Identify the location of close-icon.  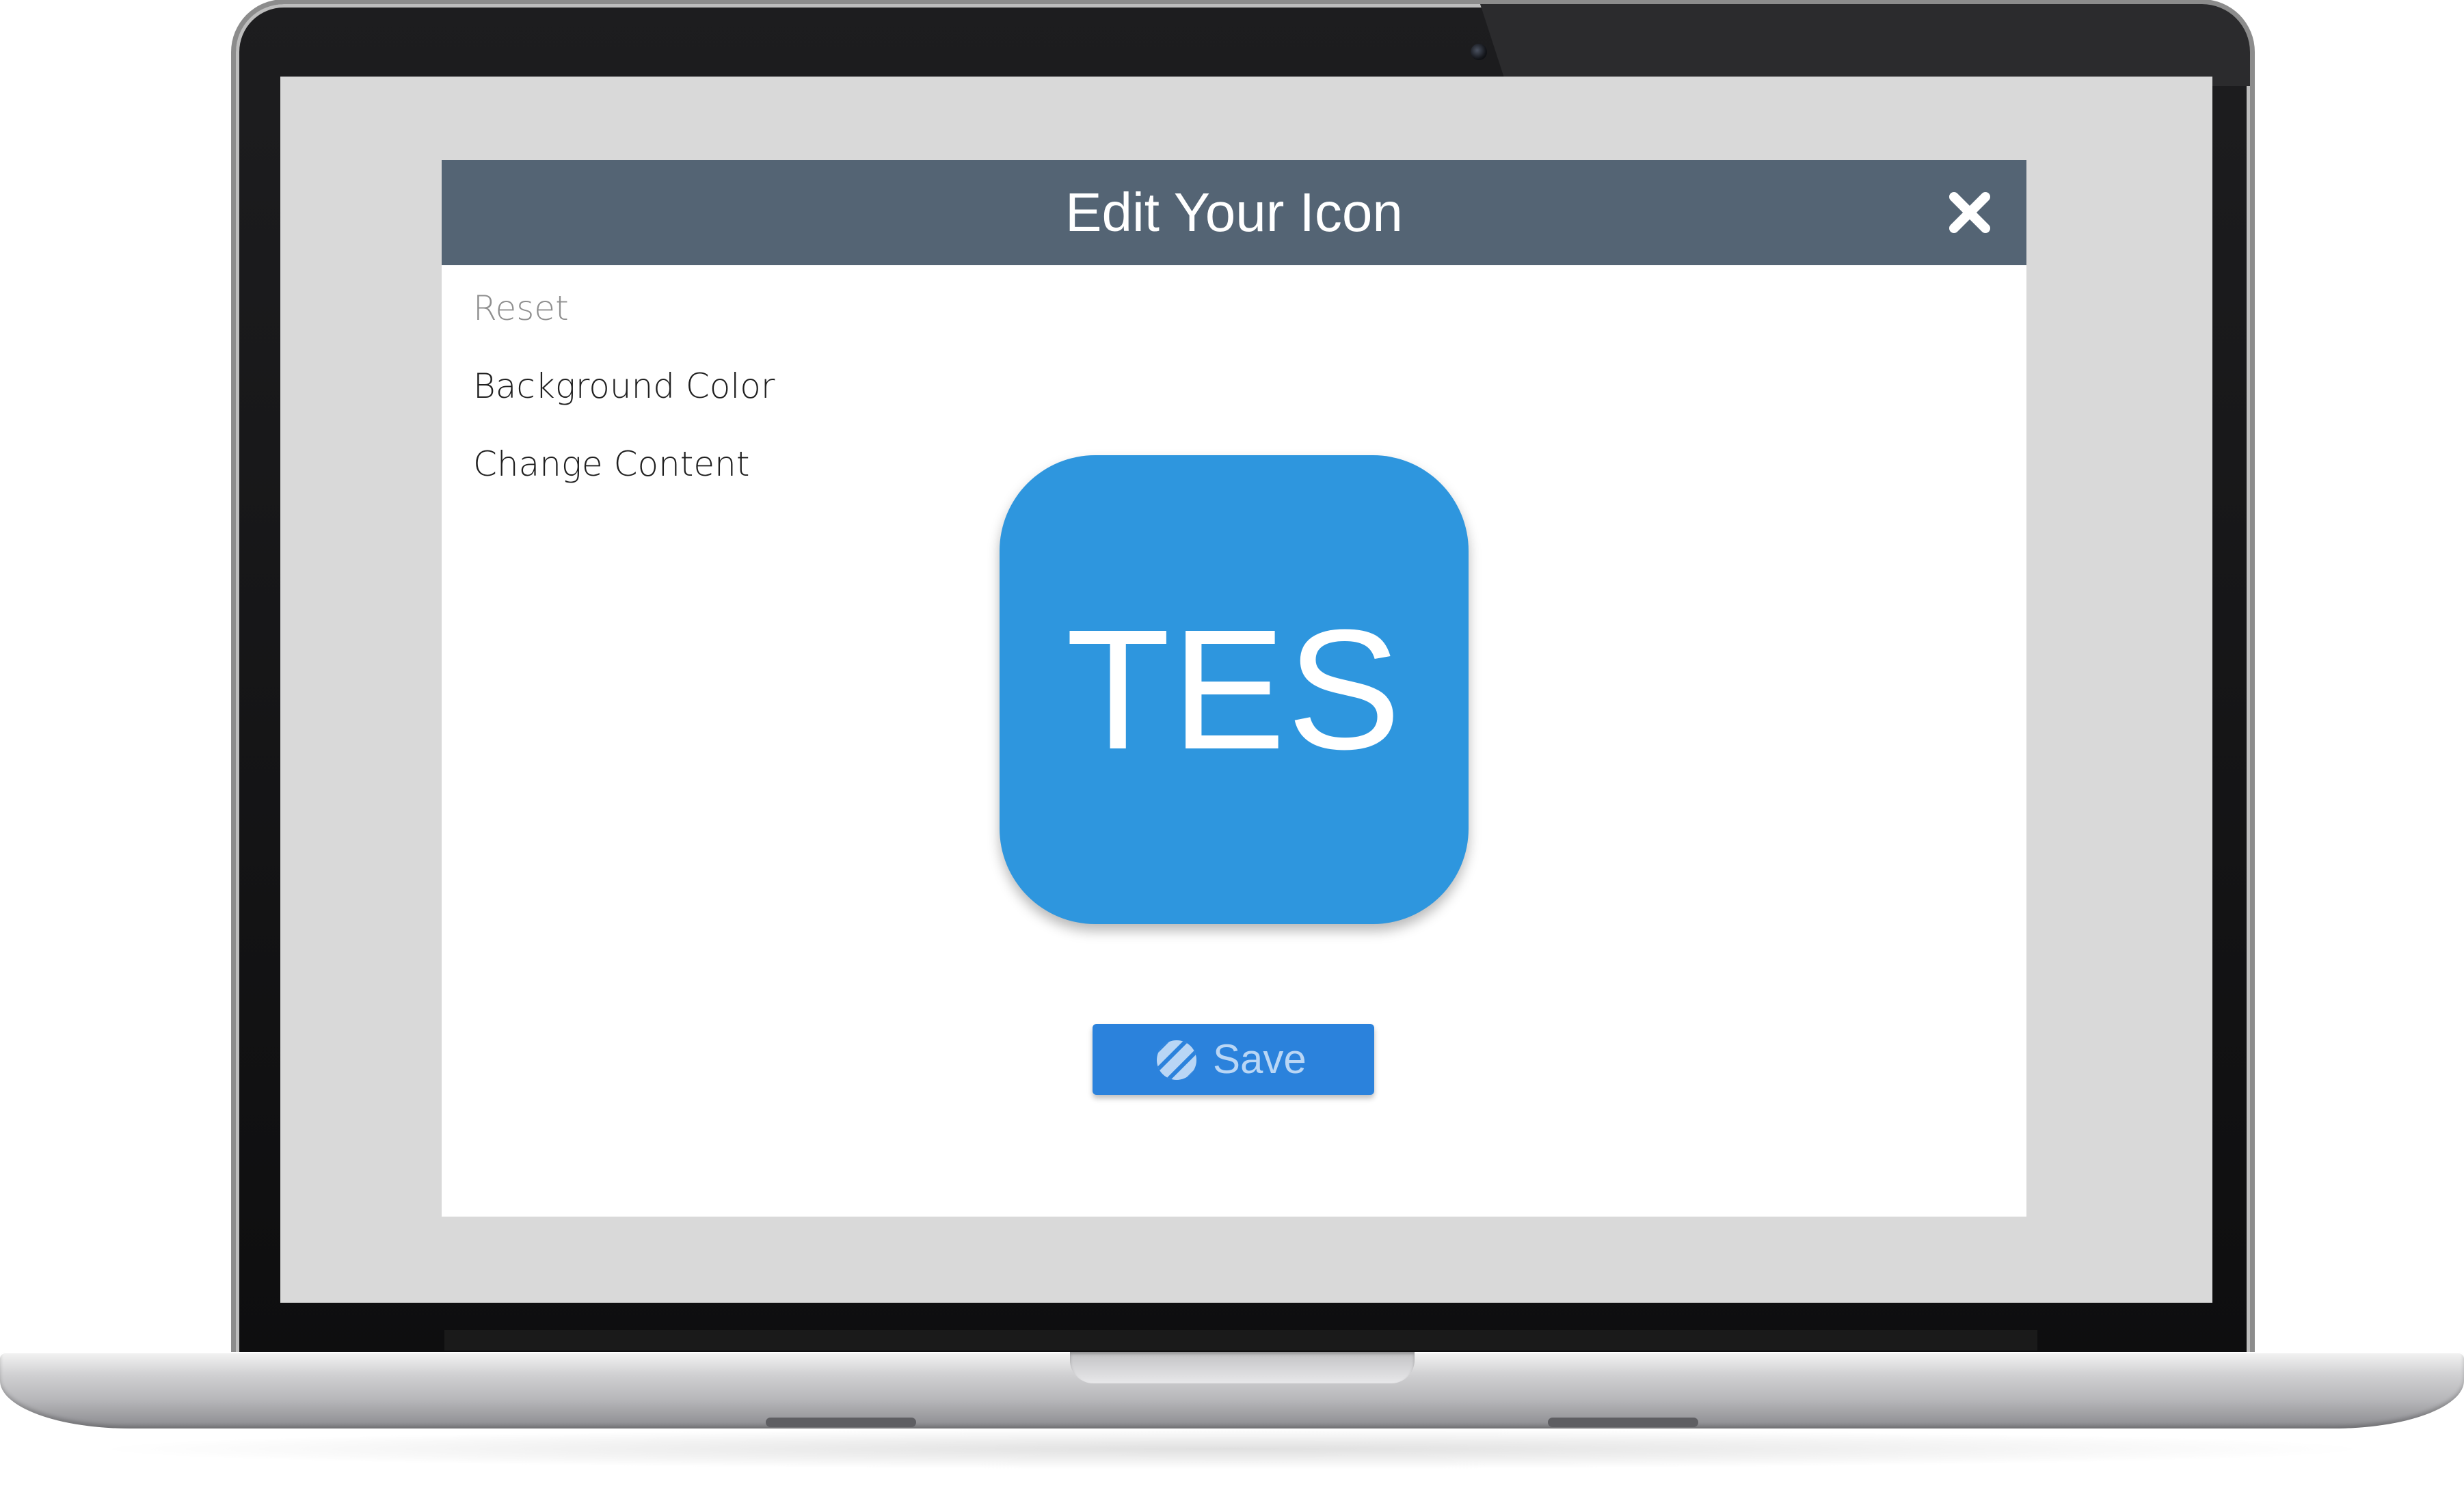
(1969, 212).